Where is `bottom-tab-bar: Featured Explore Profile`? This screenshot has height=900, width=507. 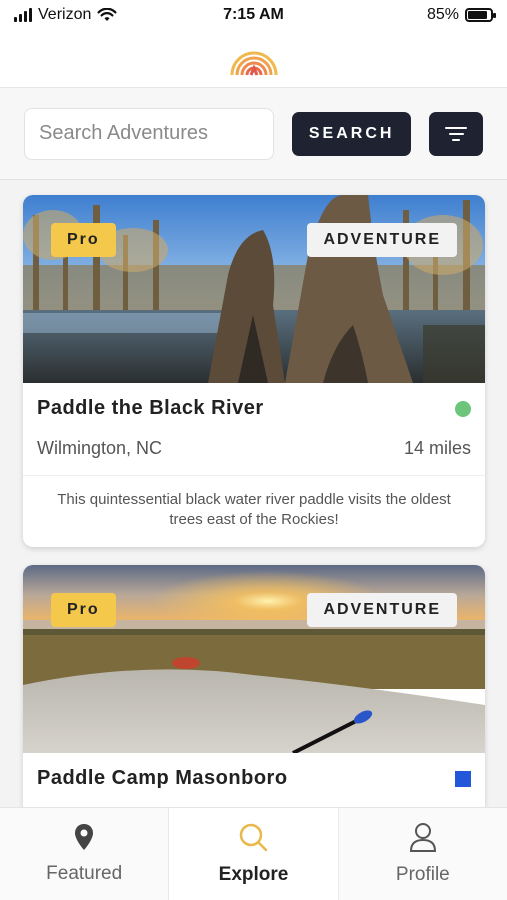
bottom-tab-bar: Featured Explore Profile is located at coordinates (253, 853).